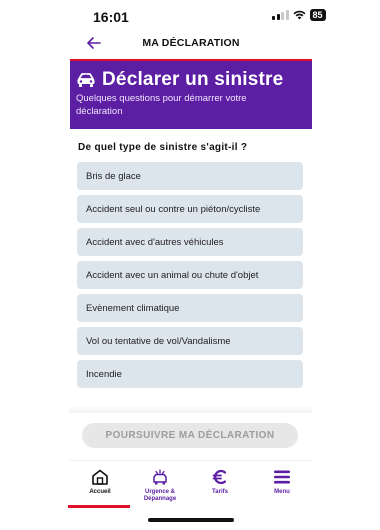  What do you see at coordinates (160, 495) in the screenshot?
I see `nav-label-urgence: Urgence & Dépannage` at bounding box center [160, 495].